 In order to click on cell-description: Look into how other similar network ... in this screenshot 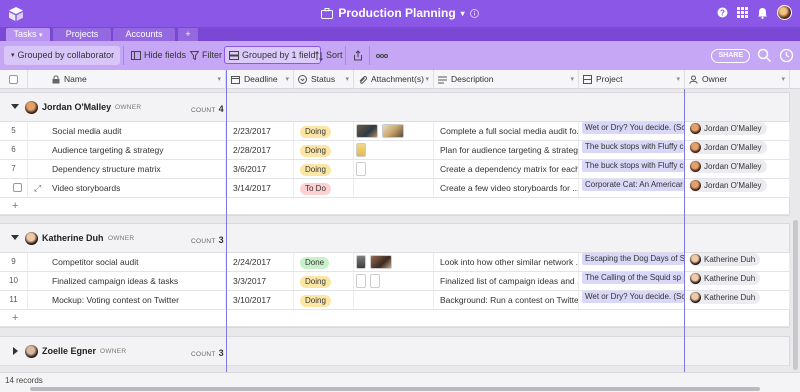, I will do `click(506, 262)`.